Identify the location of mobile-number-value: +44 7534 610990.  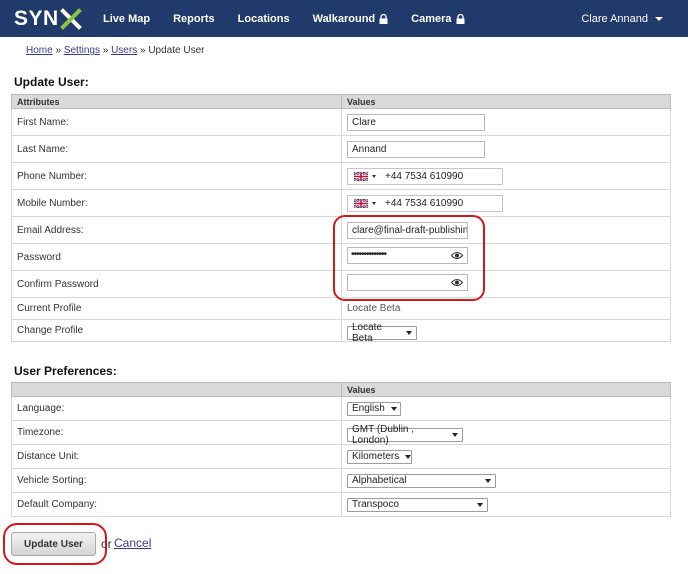
(424, 203).